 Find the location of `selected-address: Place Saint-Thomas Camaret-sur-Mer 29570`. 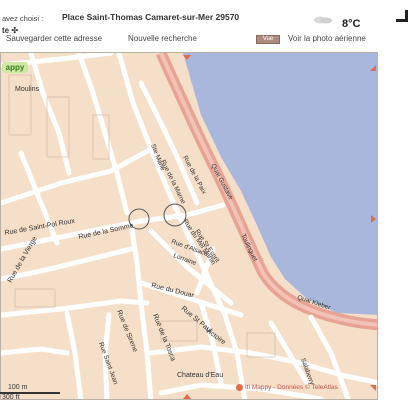

selected-address: Place Saint-Thomas Camaret-sur-Mer 29570 is located at coordinates (151, 17).